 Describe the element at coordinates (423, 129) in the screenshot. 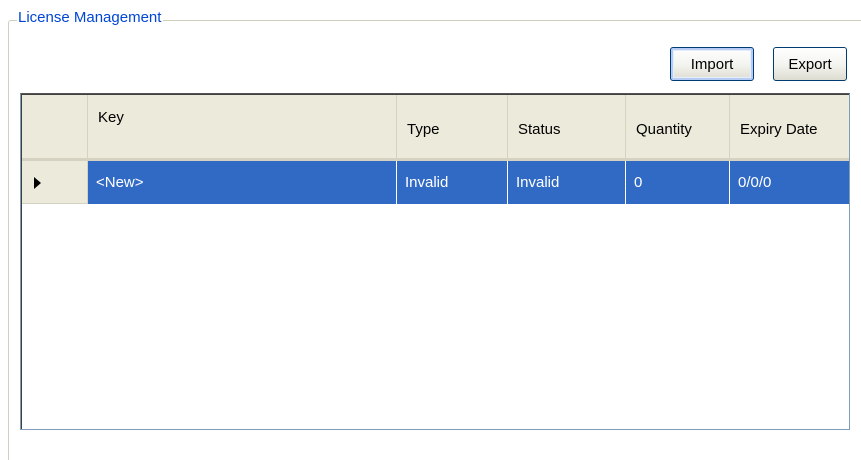

I see `column-header-label: Type` at that location.